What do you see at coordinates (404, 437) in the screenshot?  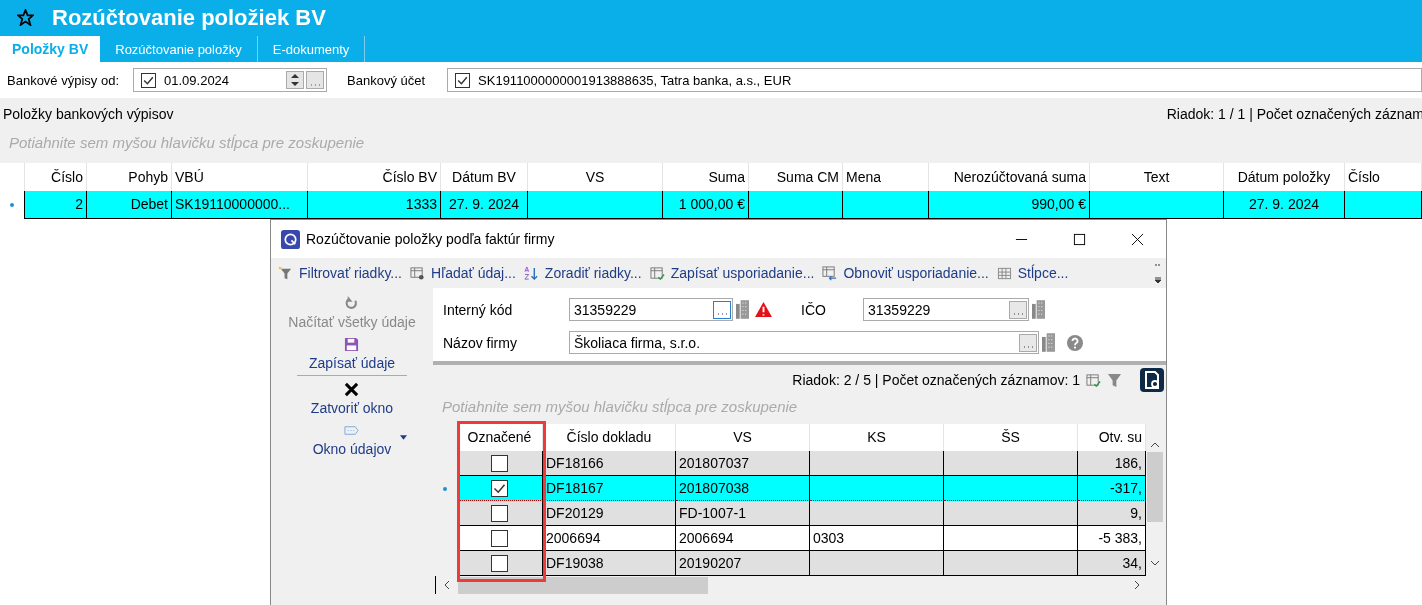 I see `caret-icon` at bounding box center [404, 437].